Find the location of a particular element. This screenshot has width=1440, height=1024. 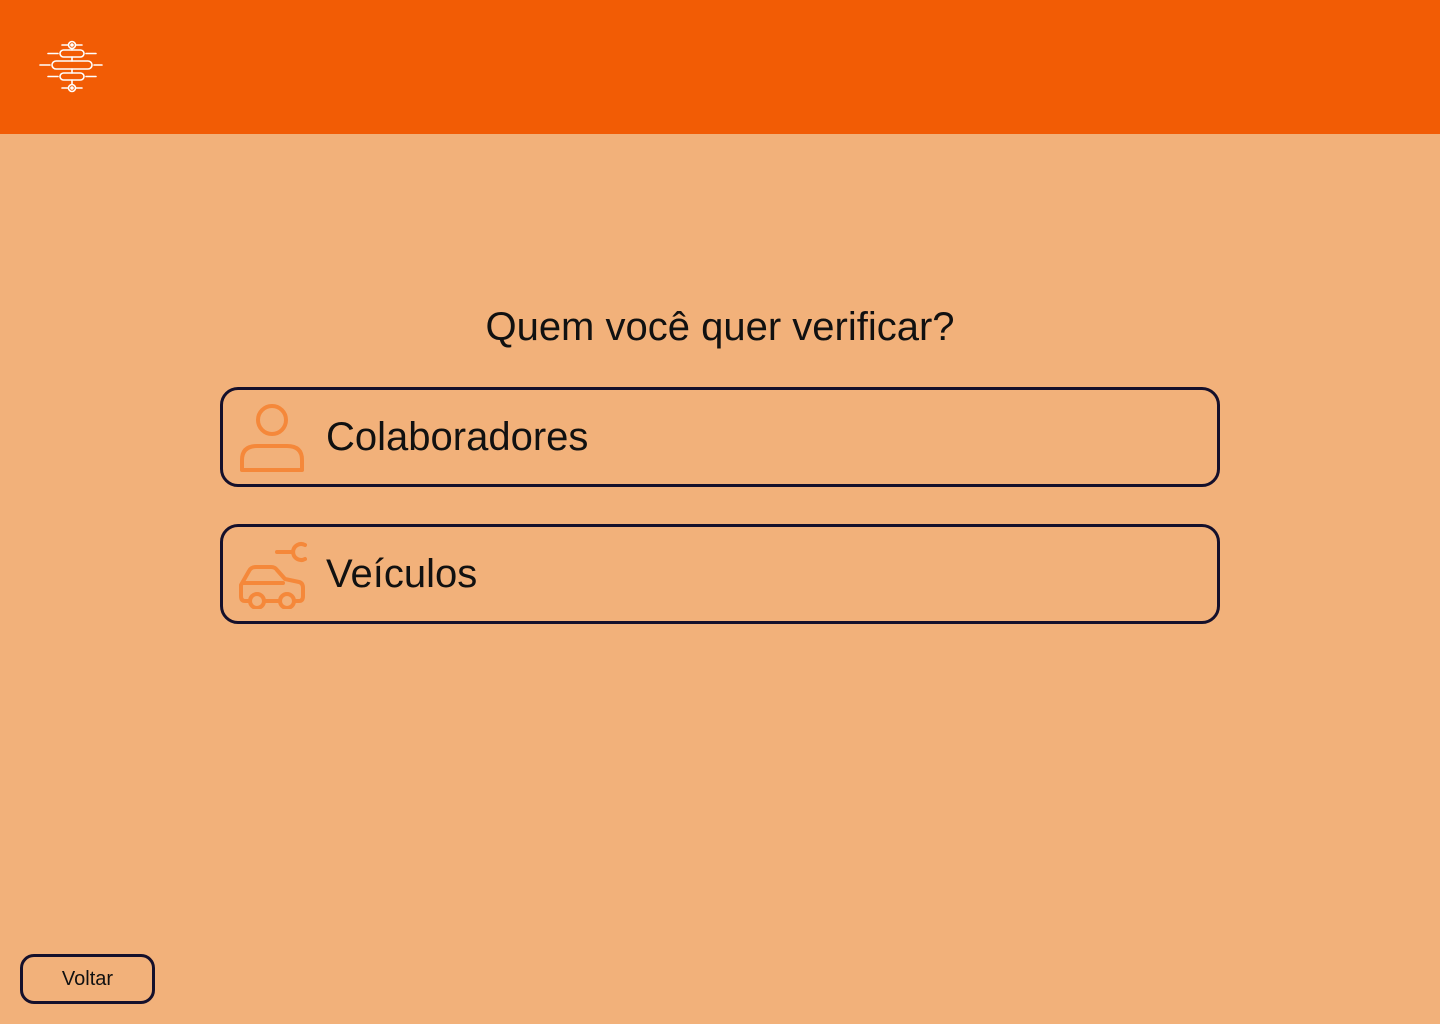

back-button: Voltar is located at coordinates (87, 979).